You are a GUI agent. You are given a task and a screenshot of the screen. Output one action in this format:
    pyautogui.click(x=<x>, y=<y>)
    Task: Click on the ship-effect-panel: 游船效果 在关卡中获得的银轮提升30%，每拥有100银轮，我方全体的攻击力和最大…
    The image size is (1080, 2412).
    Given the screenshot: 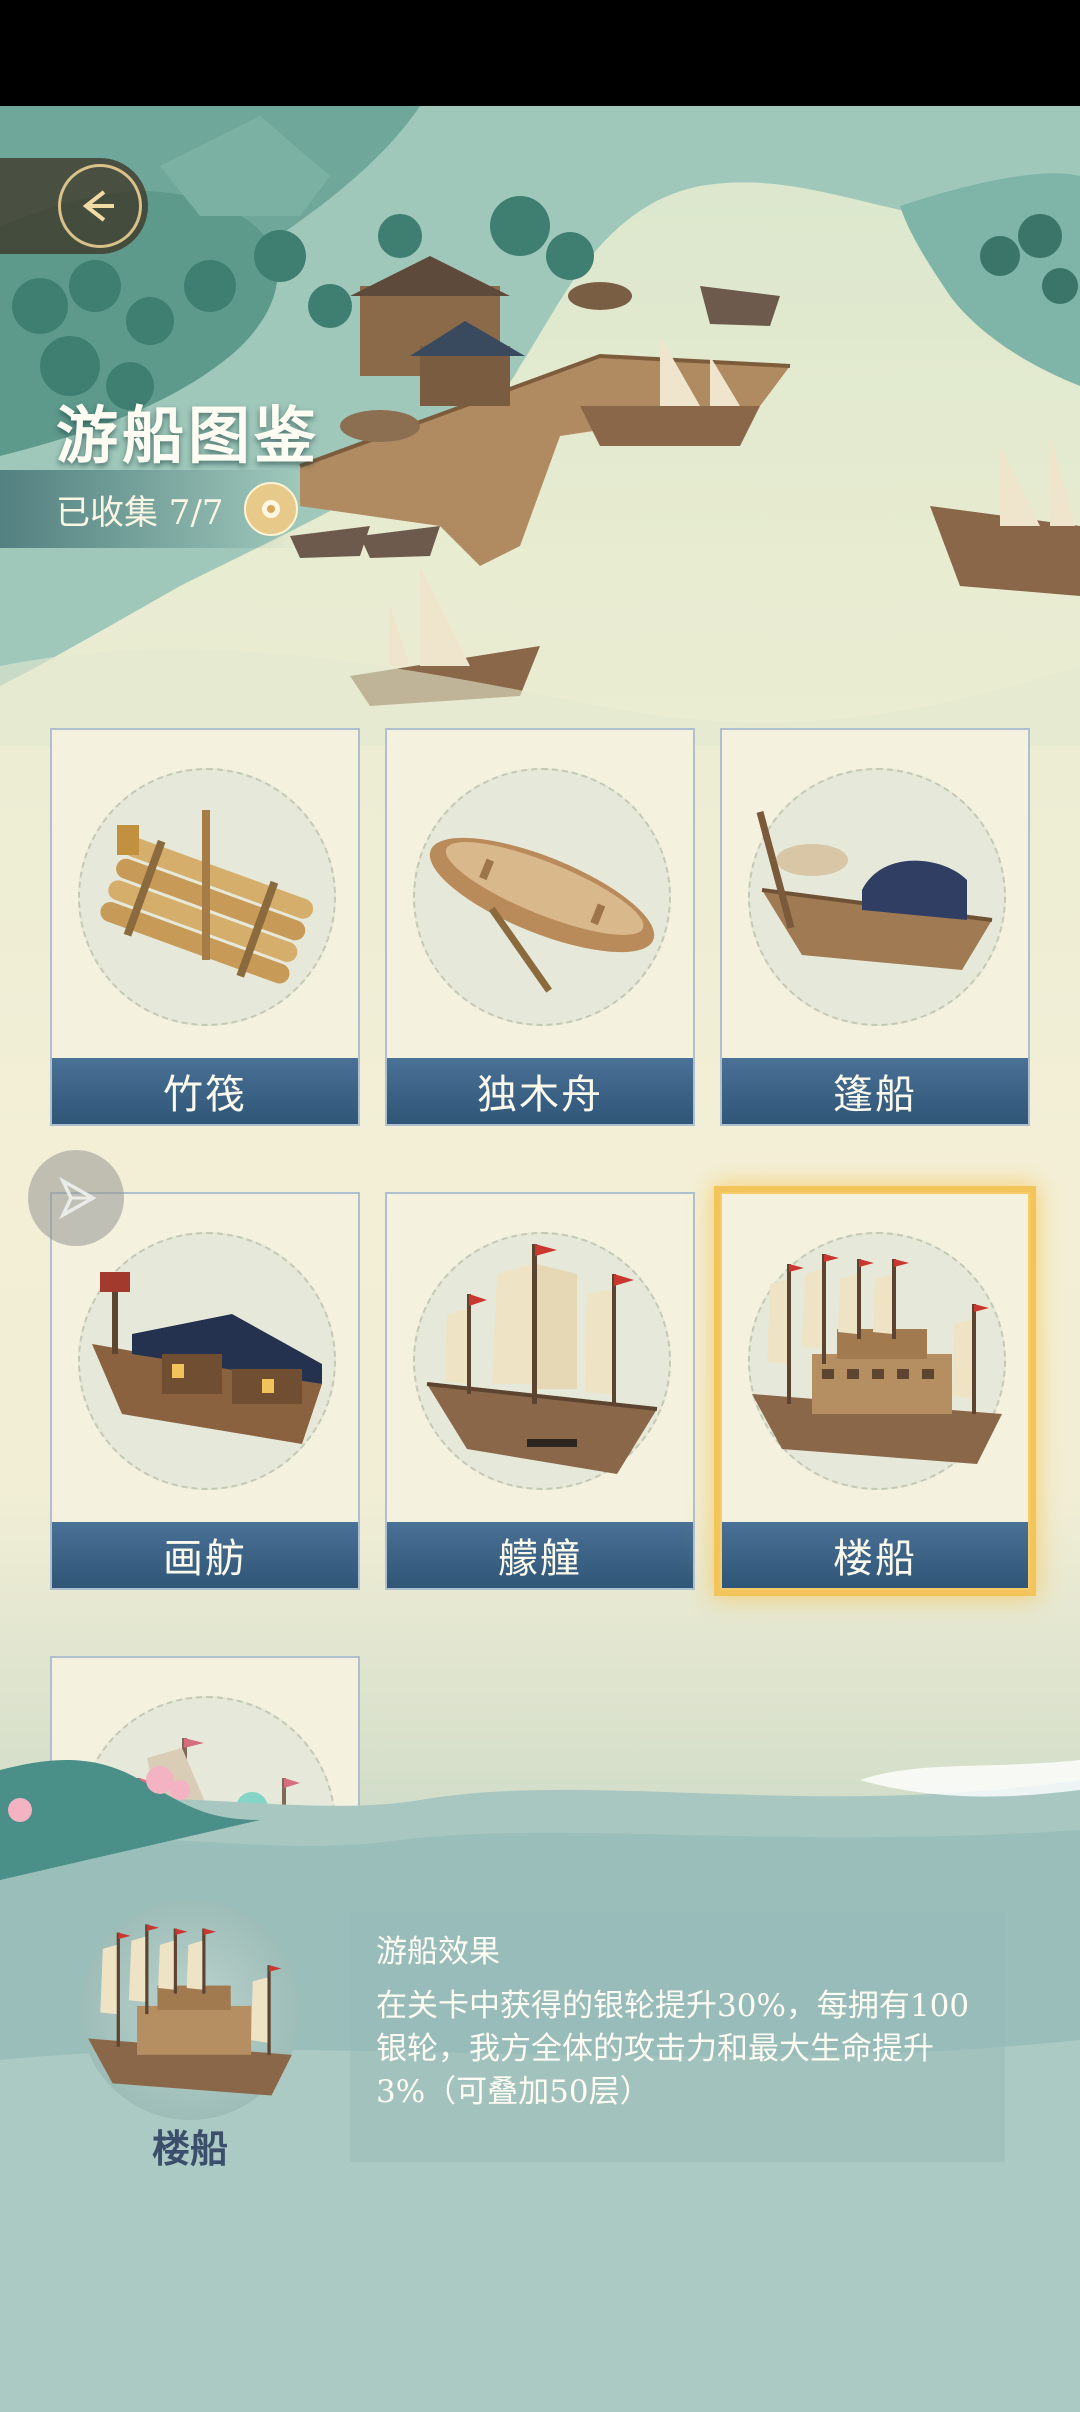 What is the action you would take?
    pyautogui.click(x=677, y=2037)
    